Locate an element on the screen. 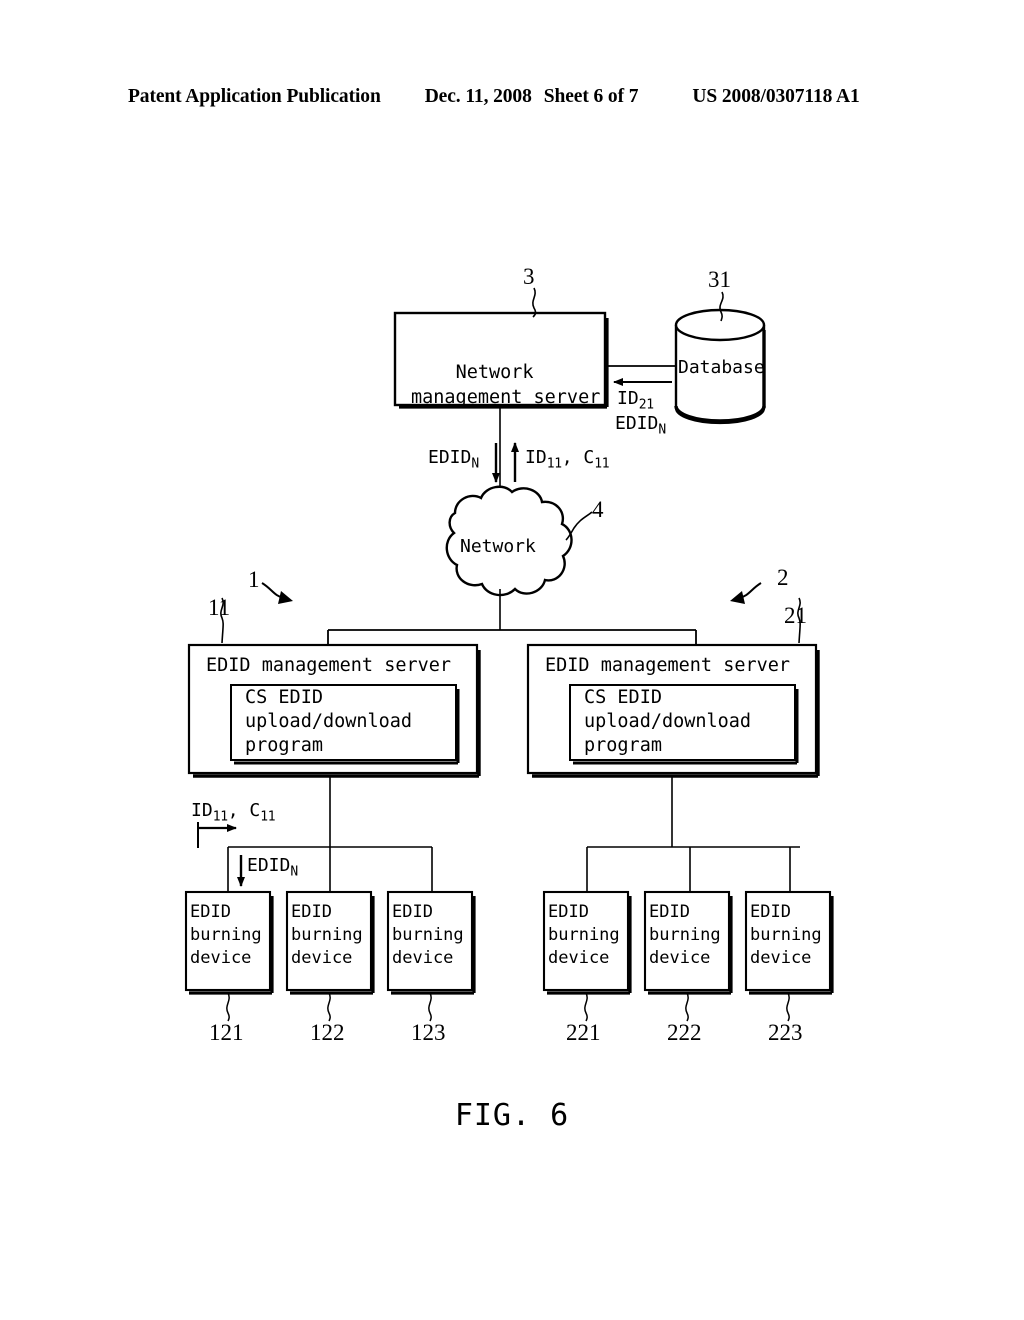 This screenshot has width=1024, height=1320. db-edid-text: EDID is located at coordinates (637, 423).